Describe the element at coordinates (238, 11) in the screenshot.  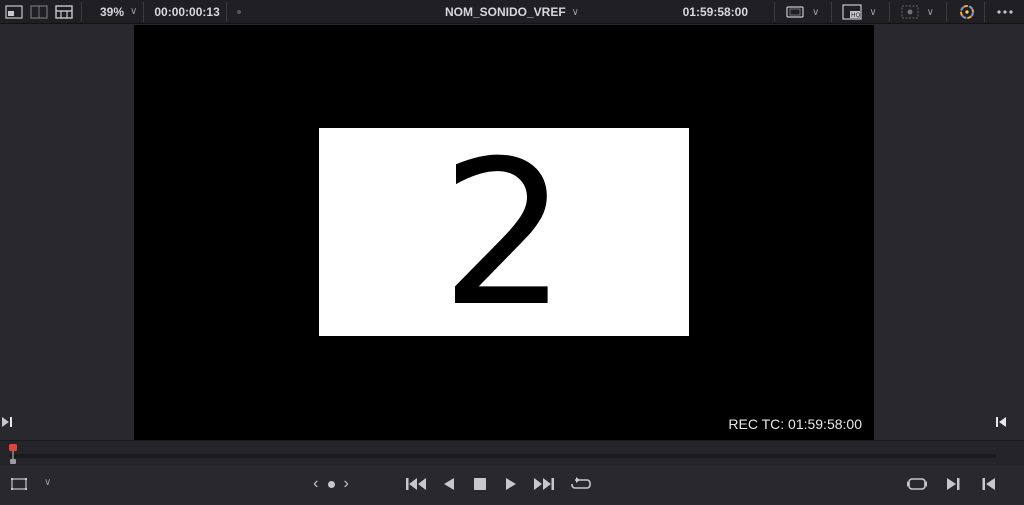
I see `status-dot-icon` at that location.